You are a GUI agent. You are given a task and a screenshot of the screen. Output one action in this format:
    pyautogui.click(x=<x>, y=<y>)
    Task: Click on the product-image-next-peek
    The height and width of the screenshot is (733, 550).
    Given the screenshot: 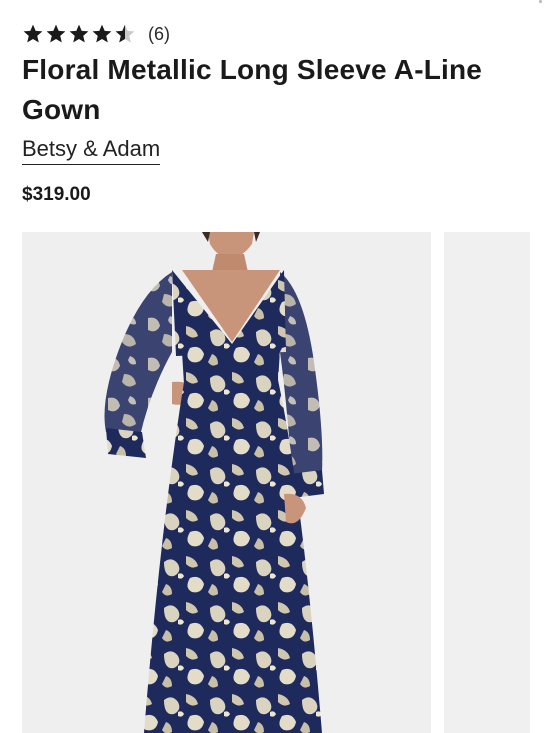 What is the action you would take?
    pyautogui.click(x=487, y=482)
    